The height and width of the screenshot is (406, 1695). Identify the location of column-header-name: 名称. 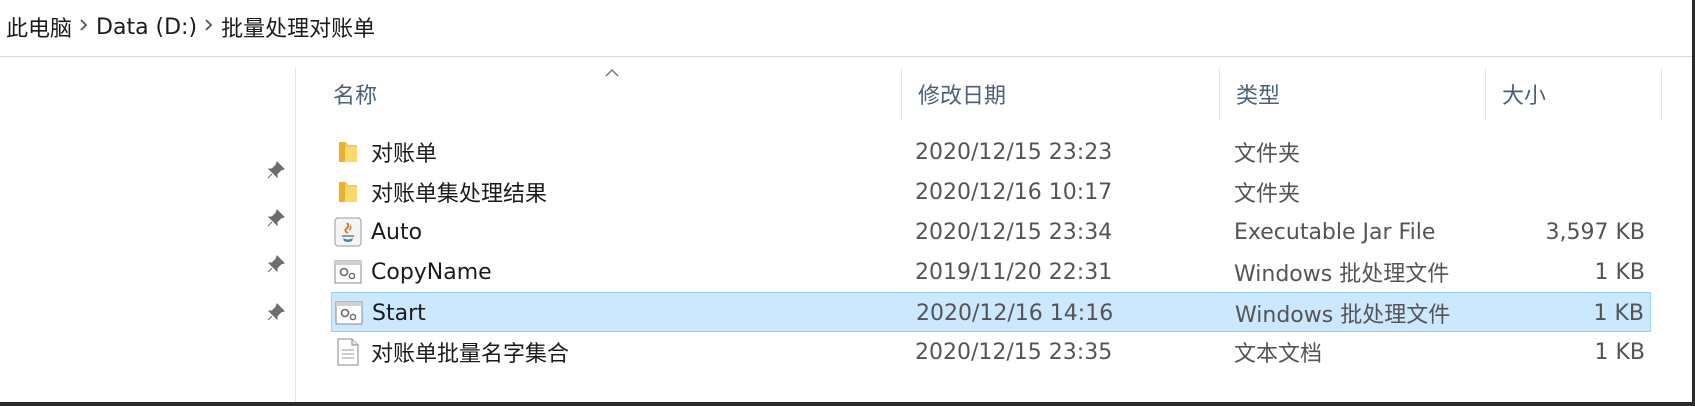
(599, 94).